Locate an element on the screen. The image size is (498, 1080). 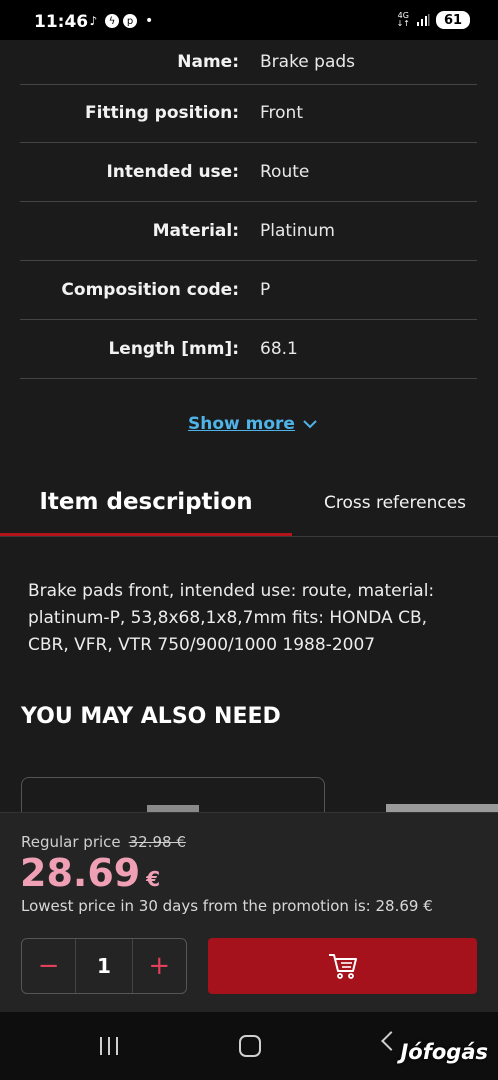
pinterest-icon: p is located at coordinates (130, 21).